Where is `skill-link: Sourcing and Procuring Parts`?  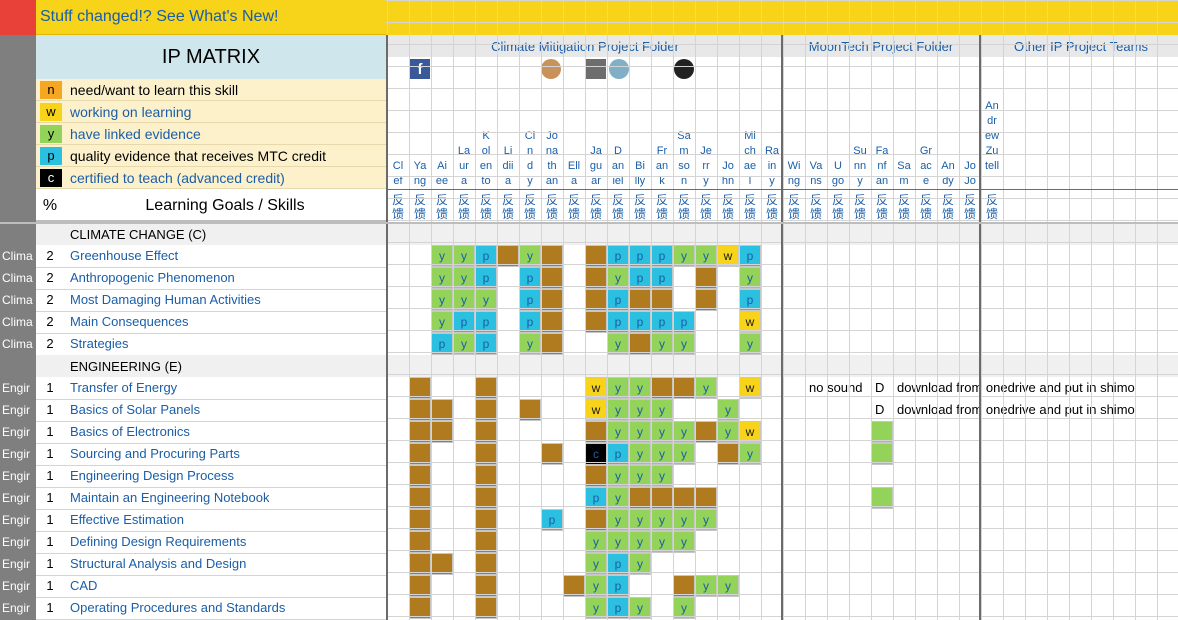
skill-link: Sourcing and Procuring Parts is located at coordinates (155, 453).